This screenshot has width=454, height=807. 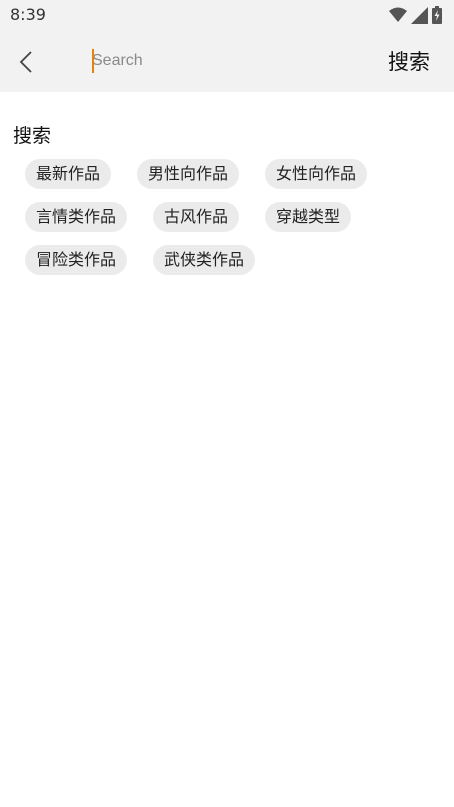 I want to click on wifi-icon, so click(x=398, y=14).